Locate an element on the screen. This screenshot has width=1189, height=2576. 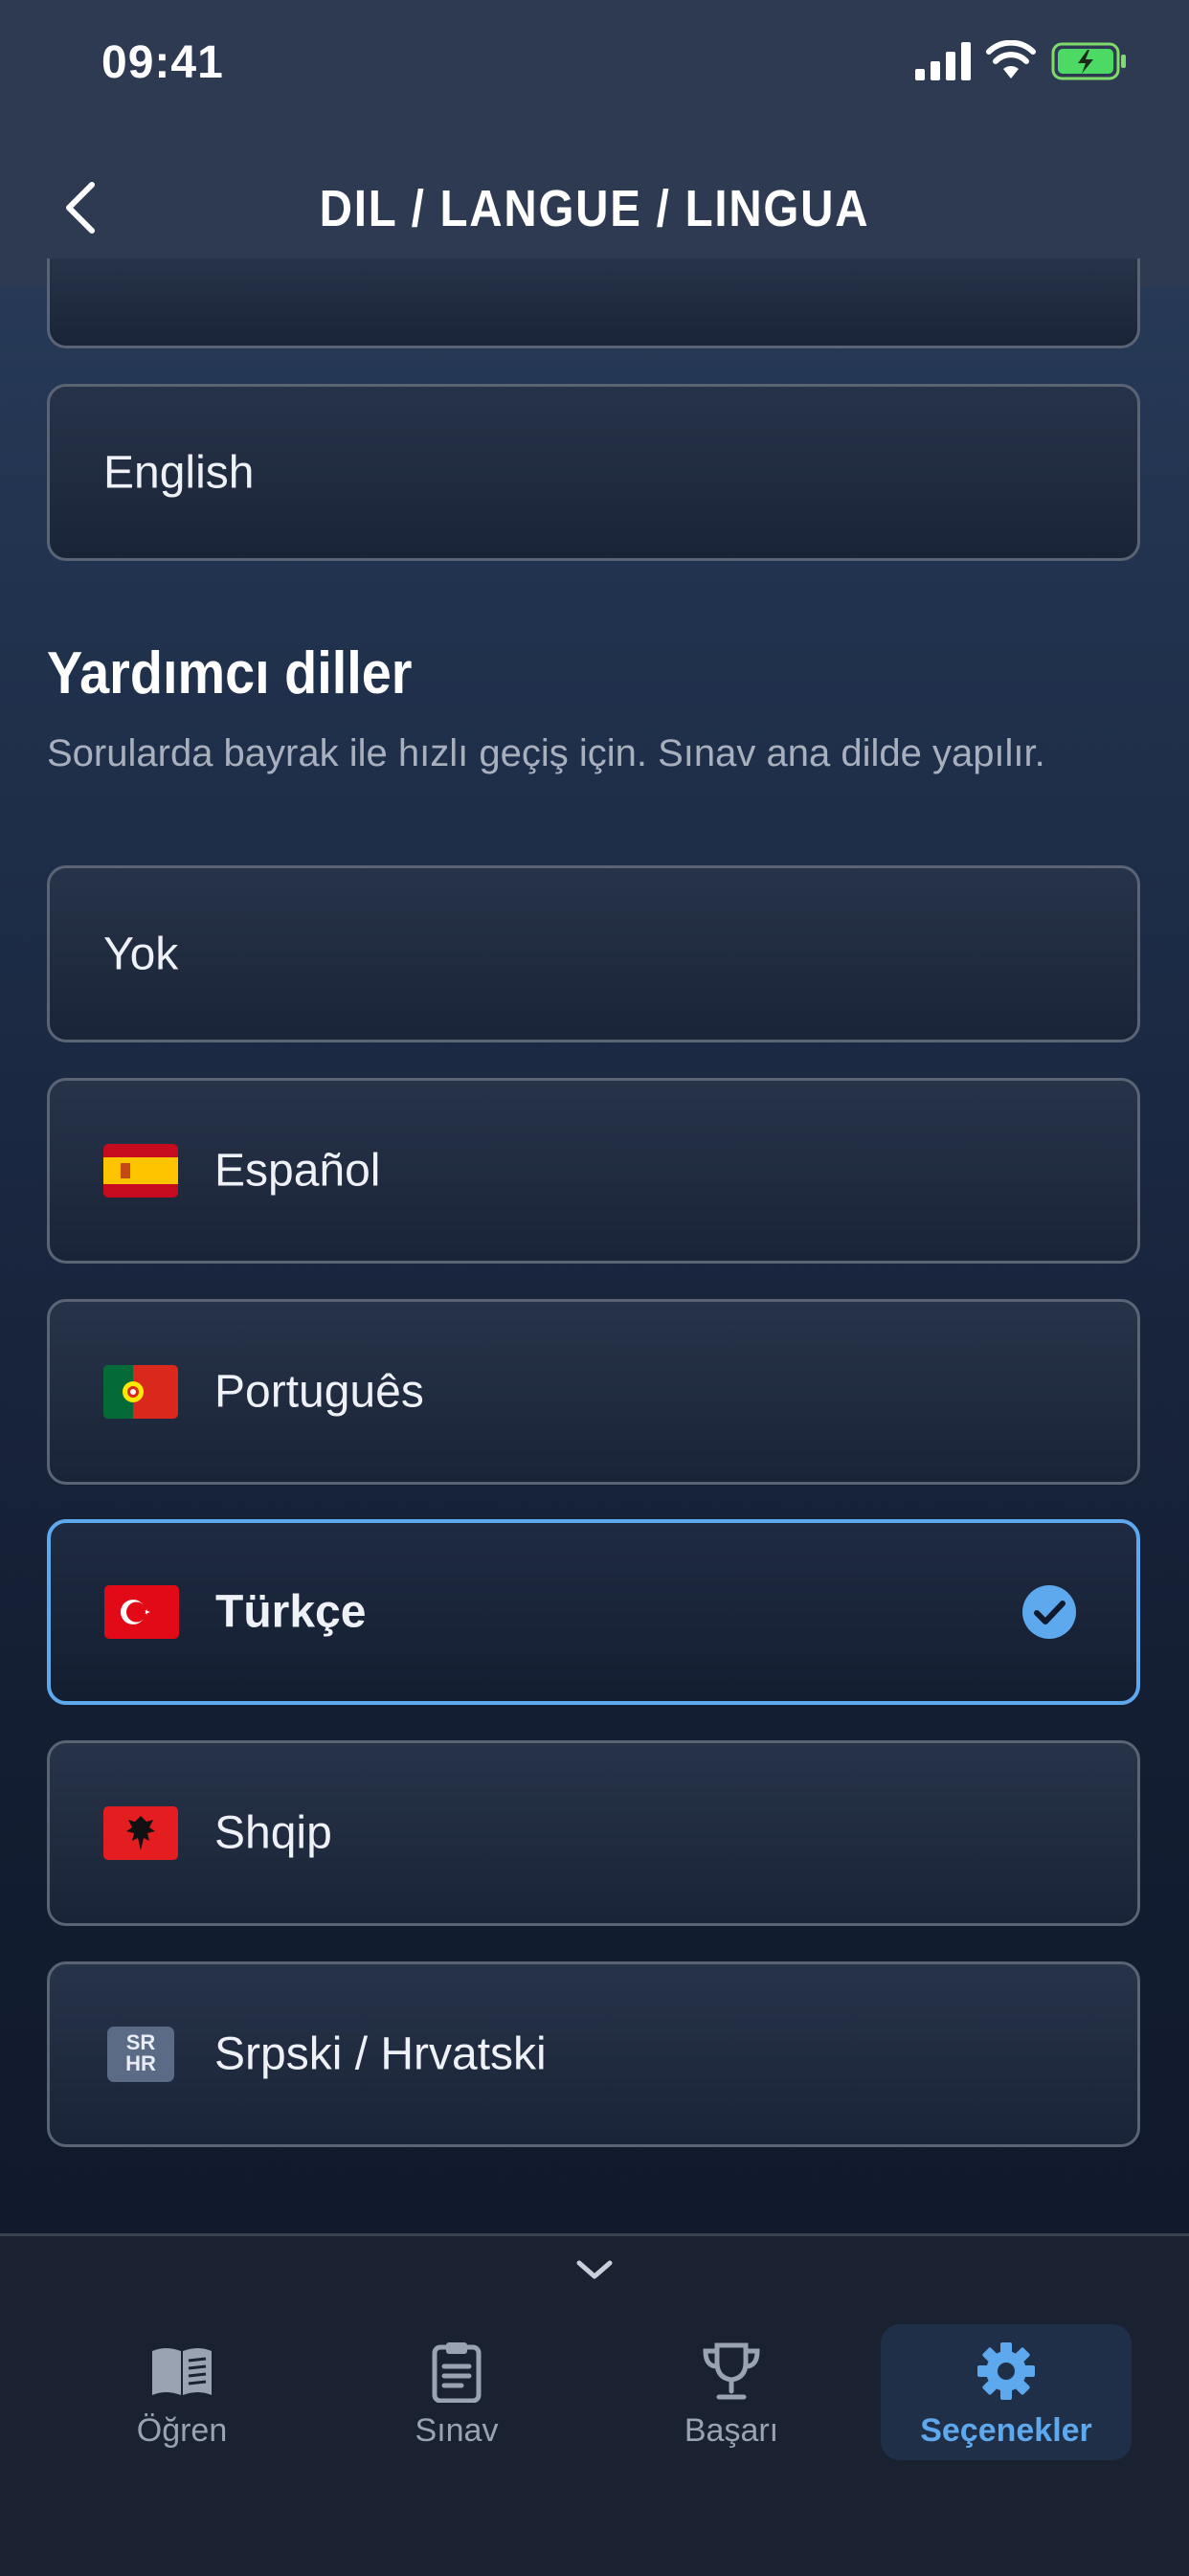
book-icon is located at coordinates (182, 2371).